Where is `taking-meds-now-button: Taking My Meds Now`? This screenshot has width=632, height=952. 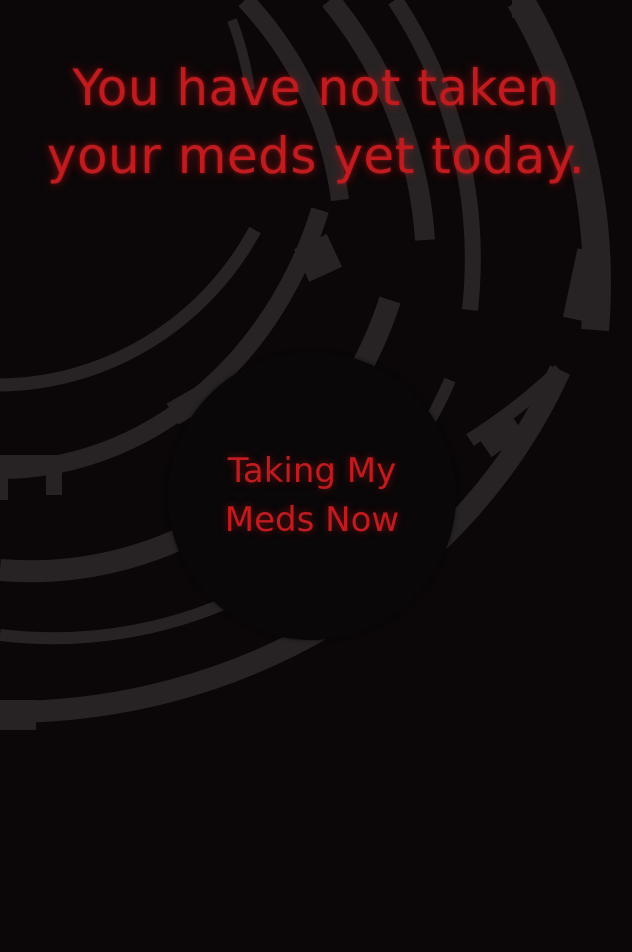
taking-meds-now-button: Taking My Meds Now is located at coordinates (312, 496).